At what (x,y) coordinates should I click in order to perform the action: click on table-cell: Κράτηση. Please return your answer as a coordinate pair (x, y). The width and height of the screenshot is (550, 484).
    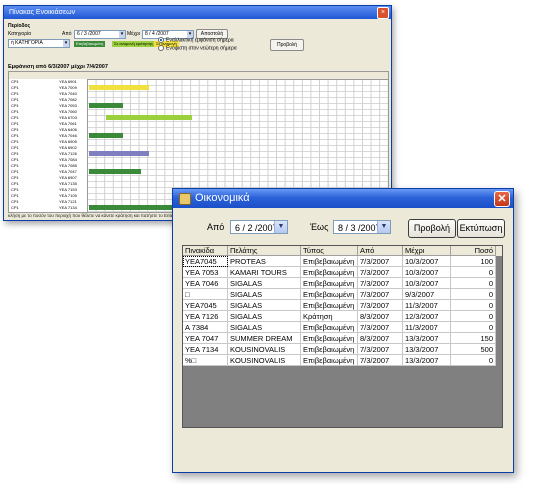
    Looking at the image, I should click on (329, 316).